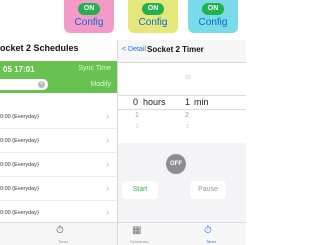 This screenshot has width=320, height=245. Describe the element at coordinates (188, 78) in the screenshot. I see `minutes-above: 59` at that location.